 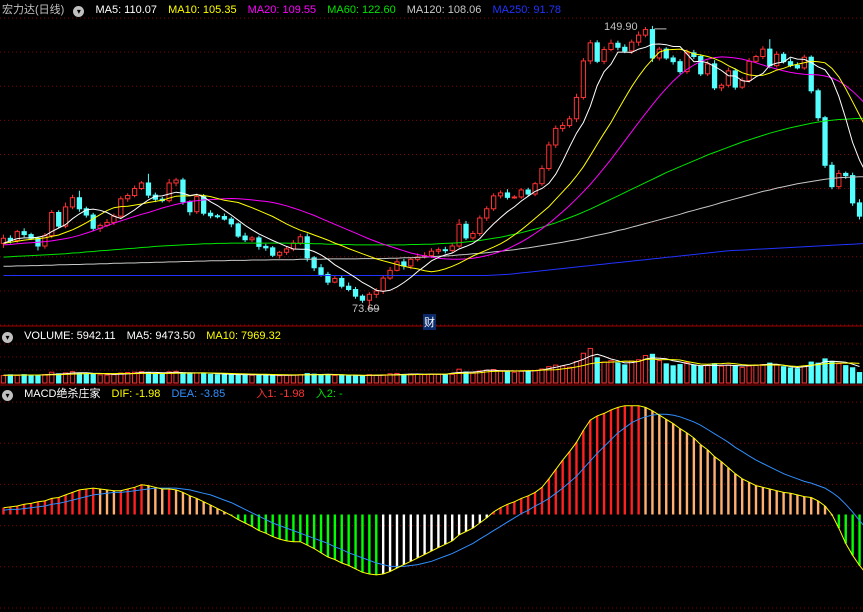 What do you see at coordinates (7, 337) in the screenshot?
I see `volume-toggle-icon: ▾` at bounding box center [7, 337].